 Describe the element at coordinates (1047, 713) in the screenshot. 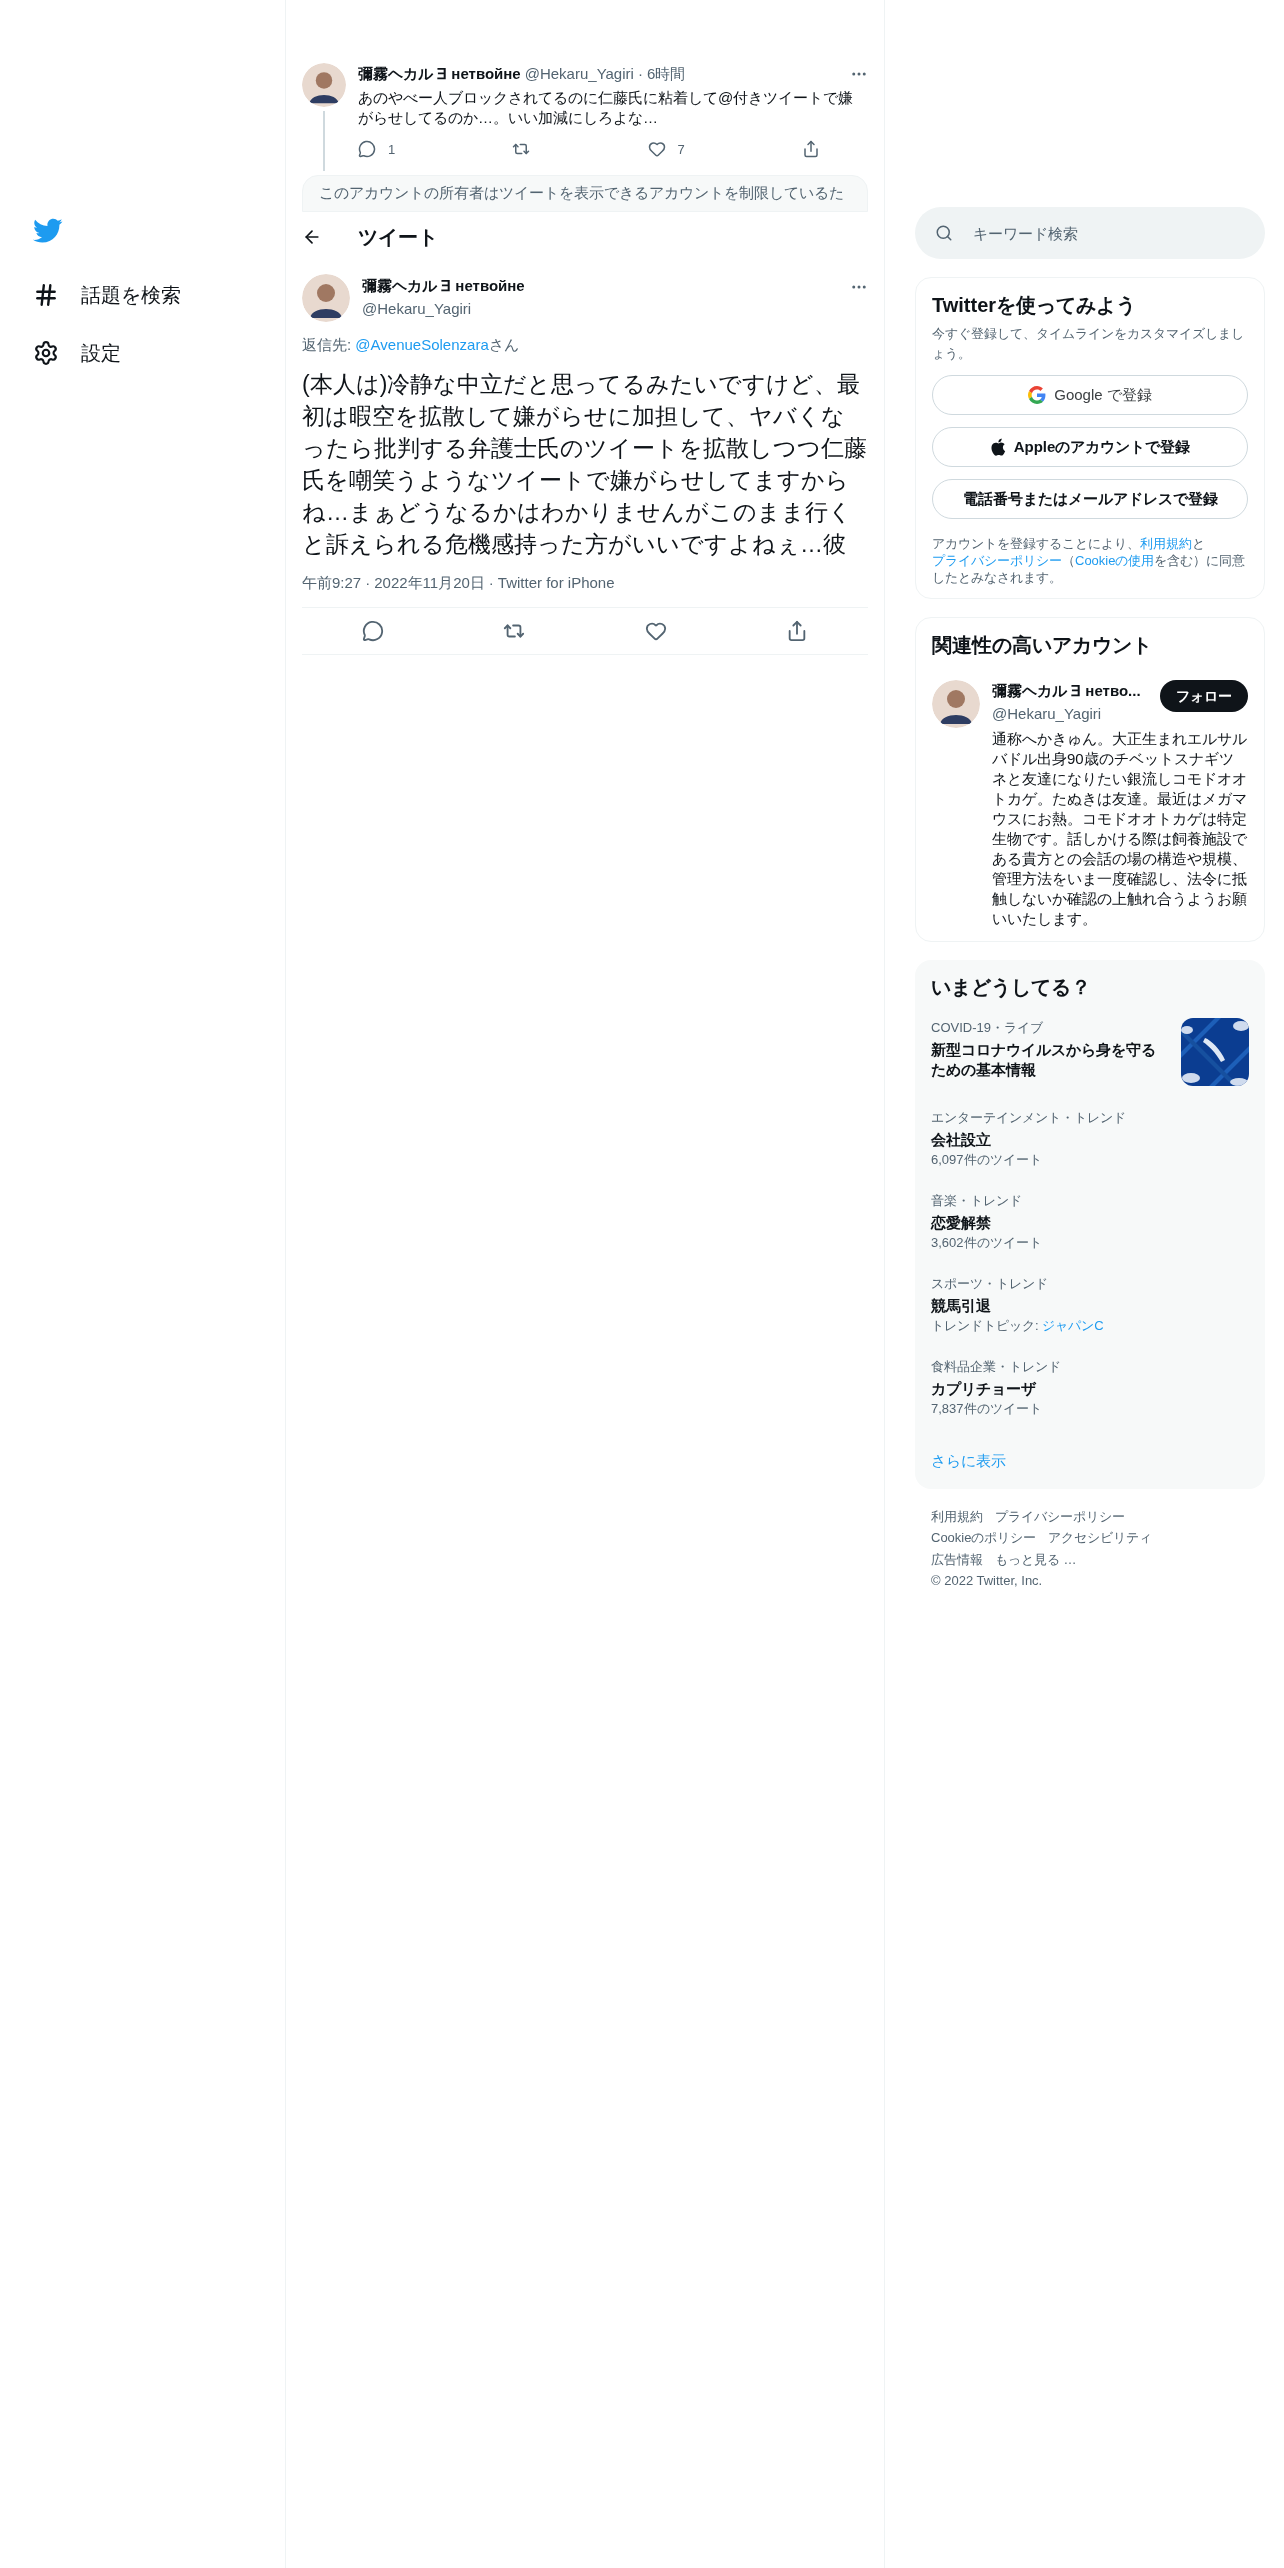

I see `account-handle: @Hekaru_Yagiri` at that location.